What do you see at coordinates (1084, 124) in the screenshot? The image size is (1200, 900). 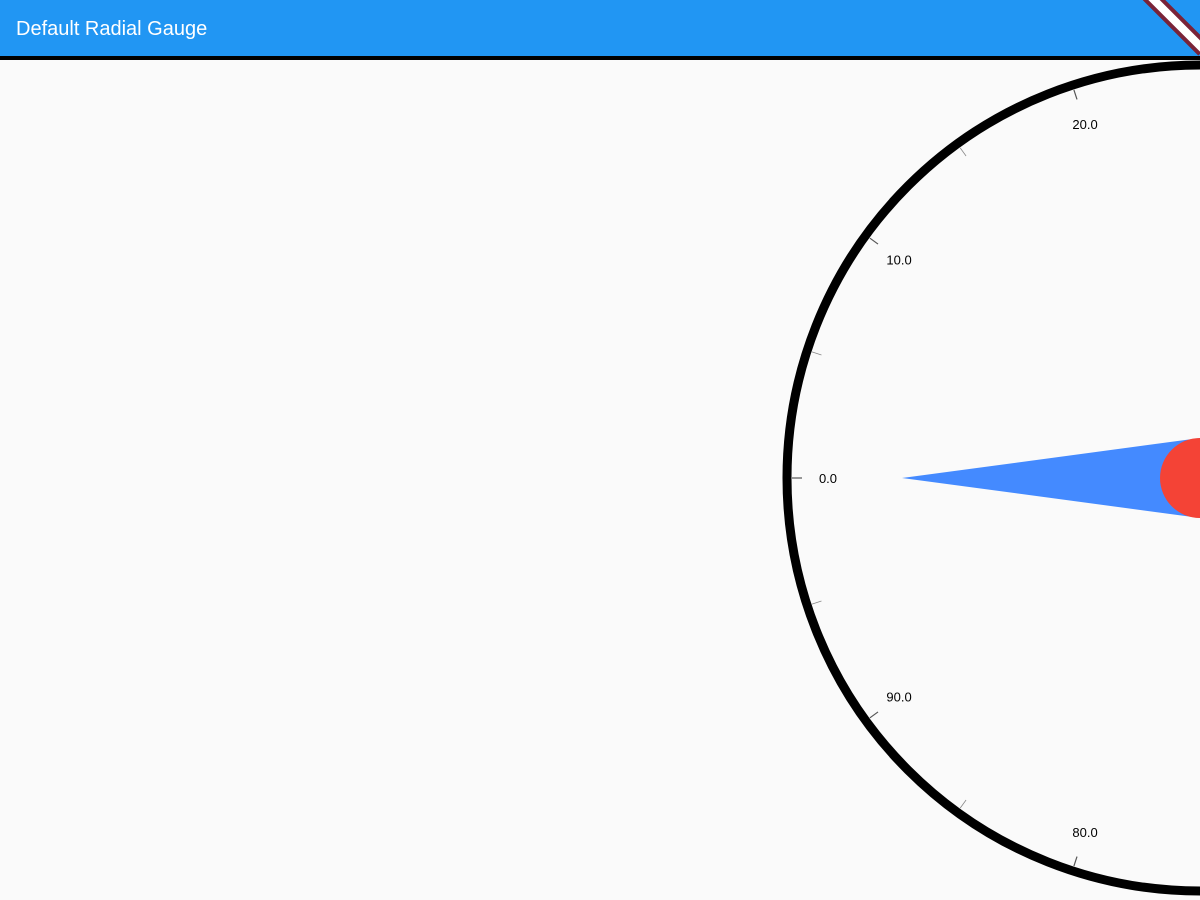 I see `tick-label: 20.0` at bounding box center [1084, 124].